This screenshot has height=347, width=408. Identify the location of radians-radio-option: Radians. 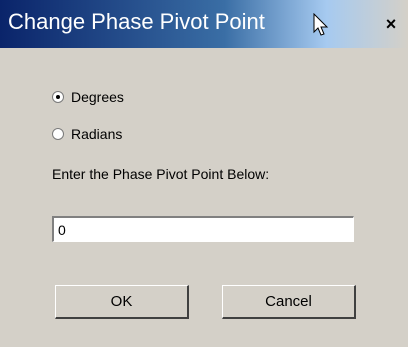
(87, 134).